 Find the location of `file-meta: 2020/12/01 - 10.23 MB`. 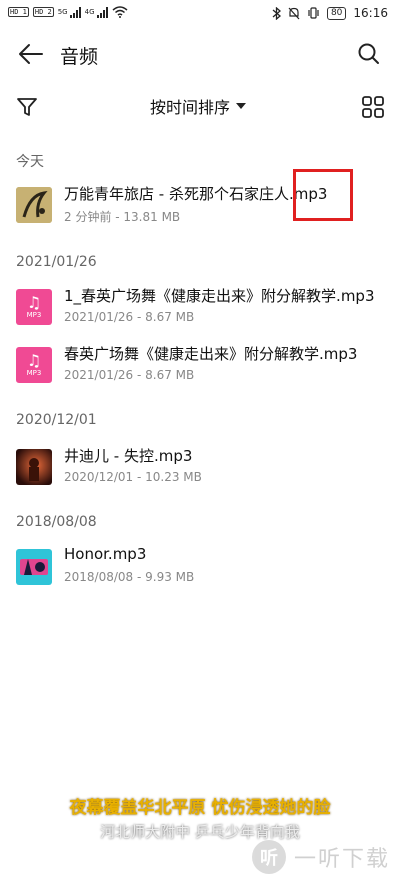

file-meta: 2020/12/01 - 10.23 MB is located at coordinates (133, 477).